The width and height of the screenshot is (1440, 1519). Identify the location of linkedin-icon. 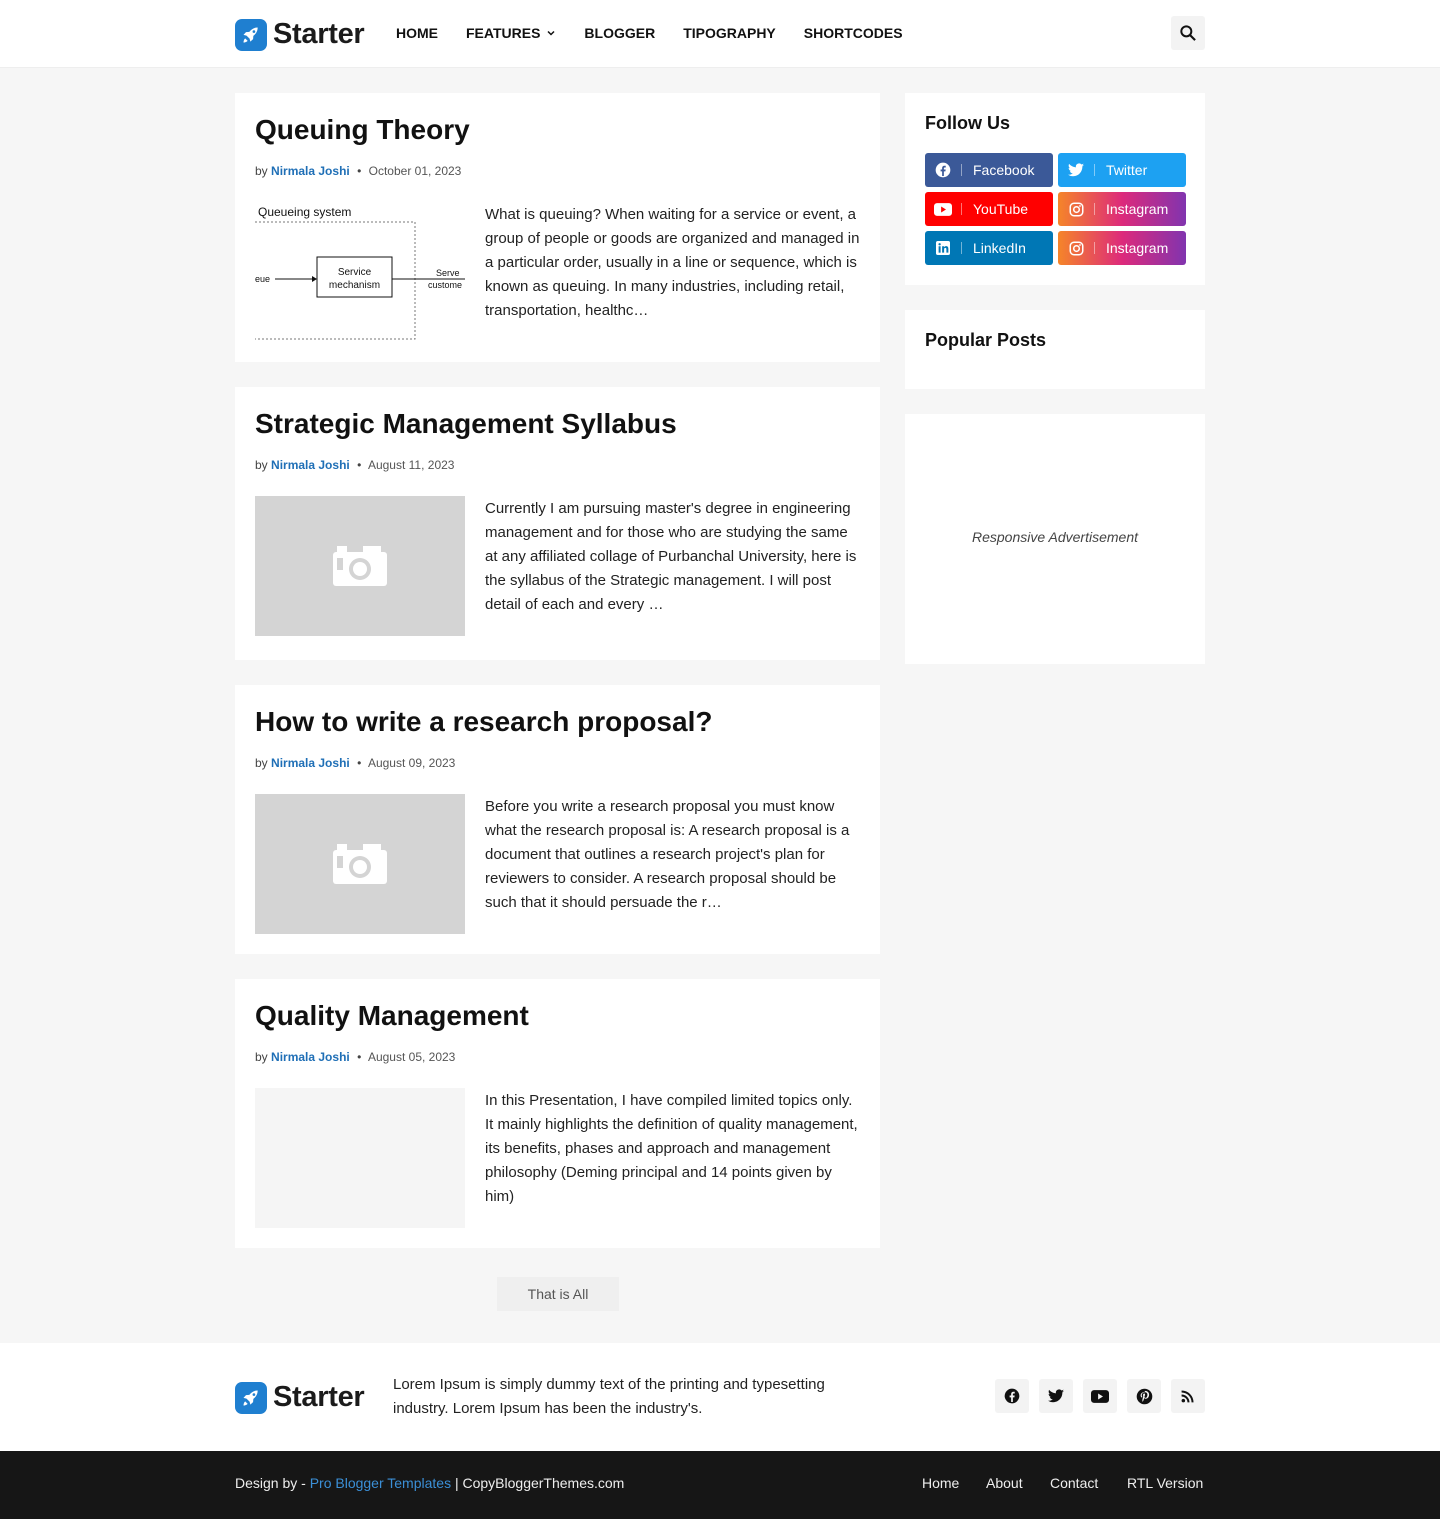
(943, 248).